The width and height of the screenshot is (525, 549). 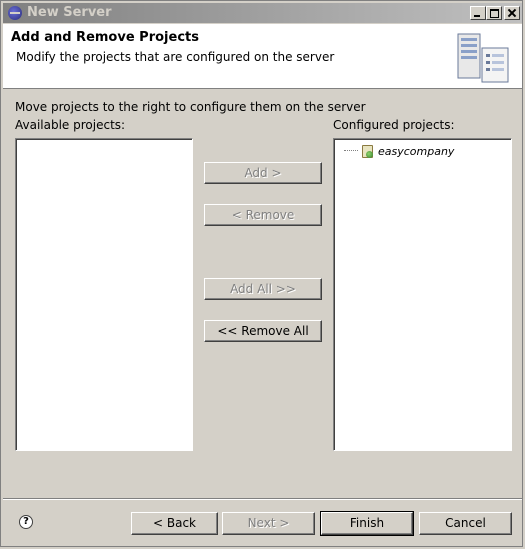 I want to click on page-title: Add and Remove Projects, so click(x=105, y=37).